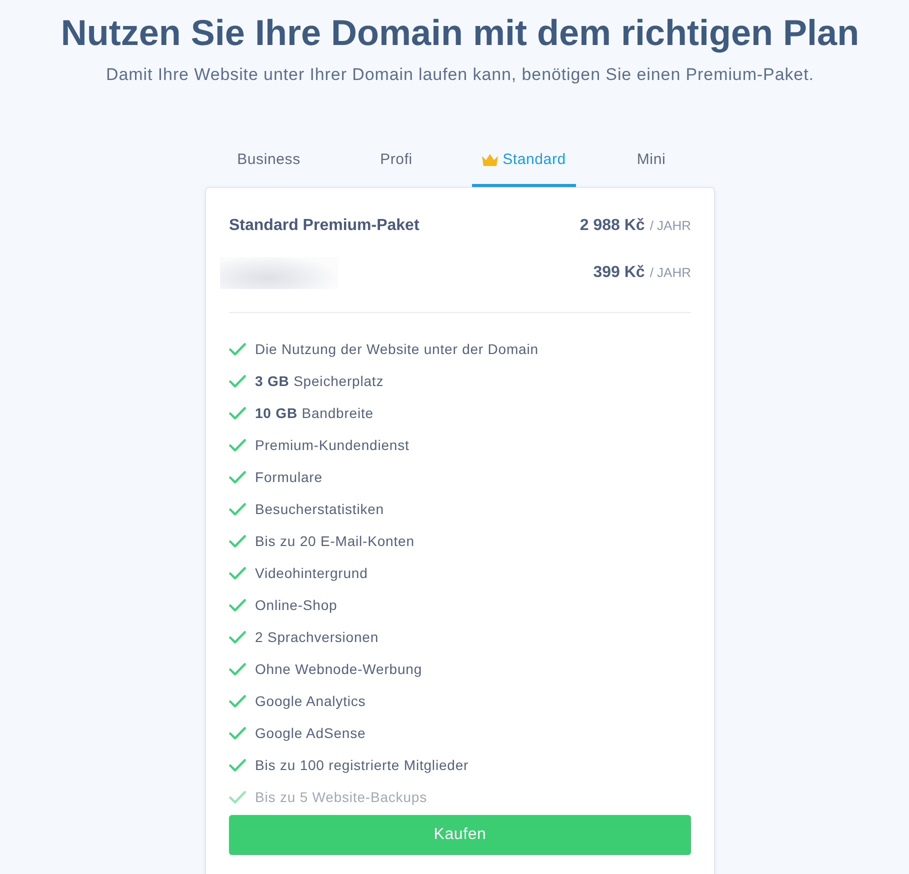 This screenshot has height=874, width=909. What do you see at coordinates (268, 161) in the screenshot?
I see `plan-tab: Business` at bounding box center [268, 161].